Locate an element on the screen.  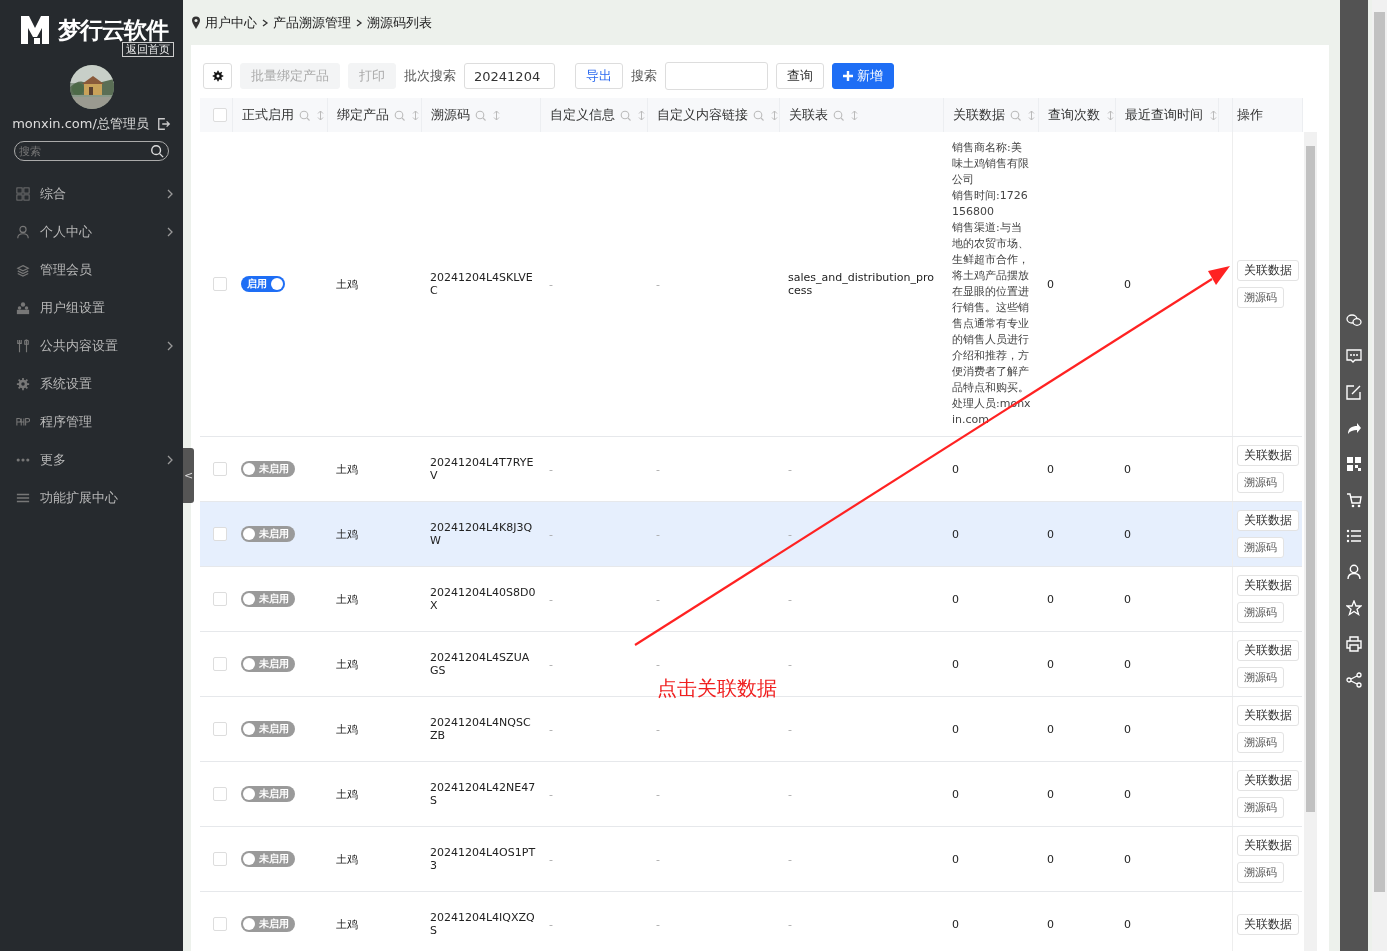
php-icon is located at coordinates (23, 422).